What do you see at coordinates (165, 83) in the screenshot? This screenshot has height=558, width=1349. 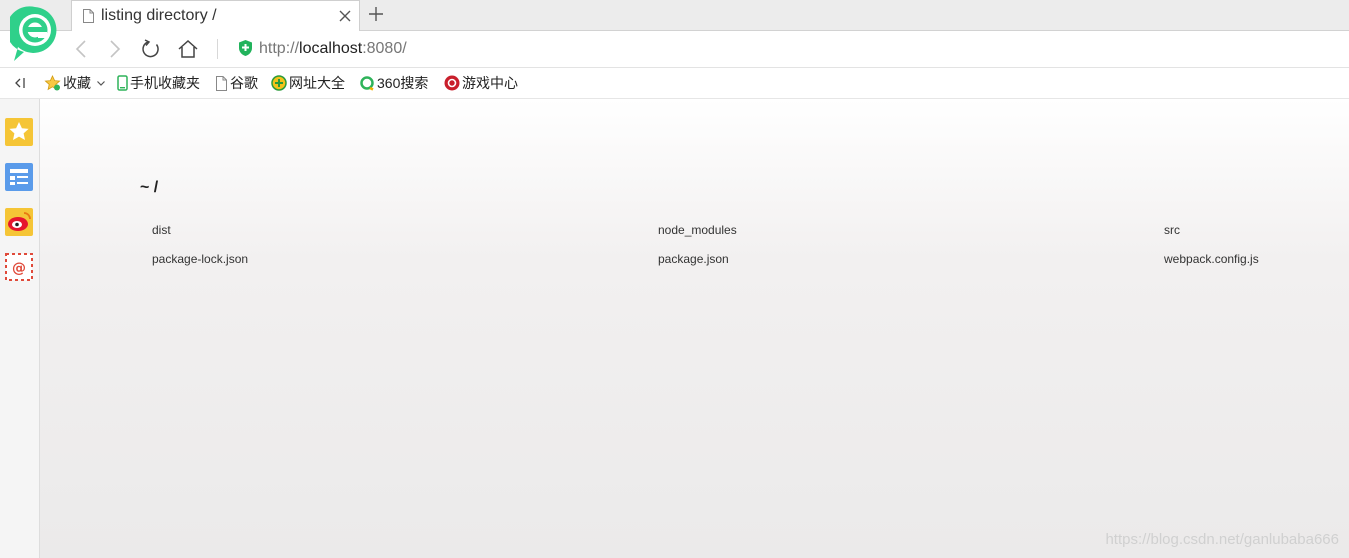 I see `bookmark-label: 手机收藏夹` at bounding box center [165, 83].